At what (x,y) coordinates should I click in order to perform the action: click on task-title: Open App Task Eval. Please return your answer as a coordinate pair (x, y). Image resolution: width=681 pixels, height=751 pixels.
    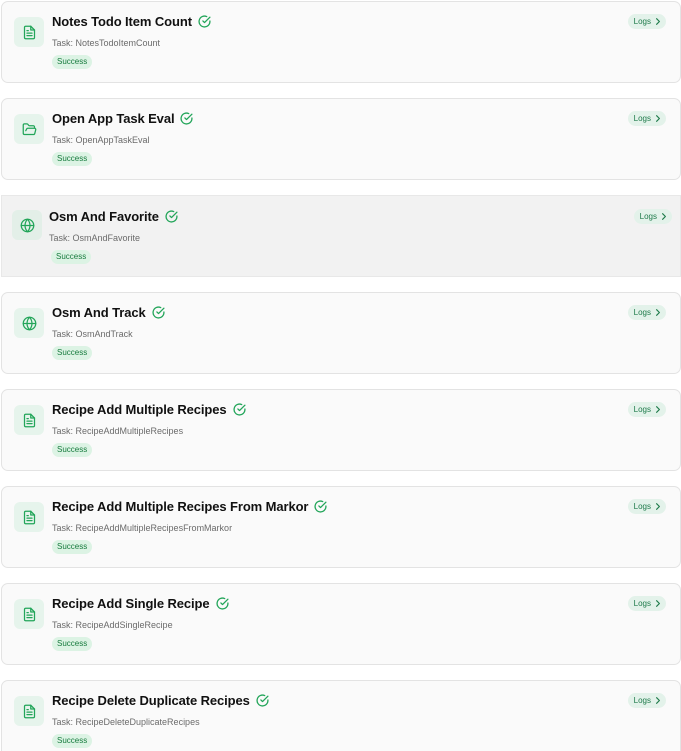
    Looking at the image, I should click on (113, 118).